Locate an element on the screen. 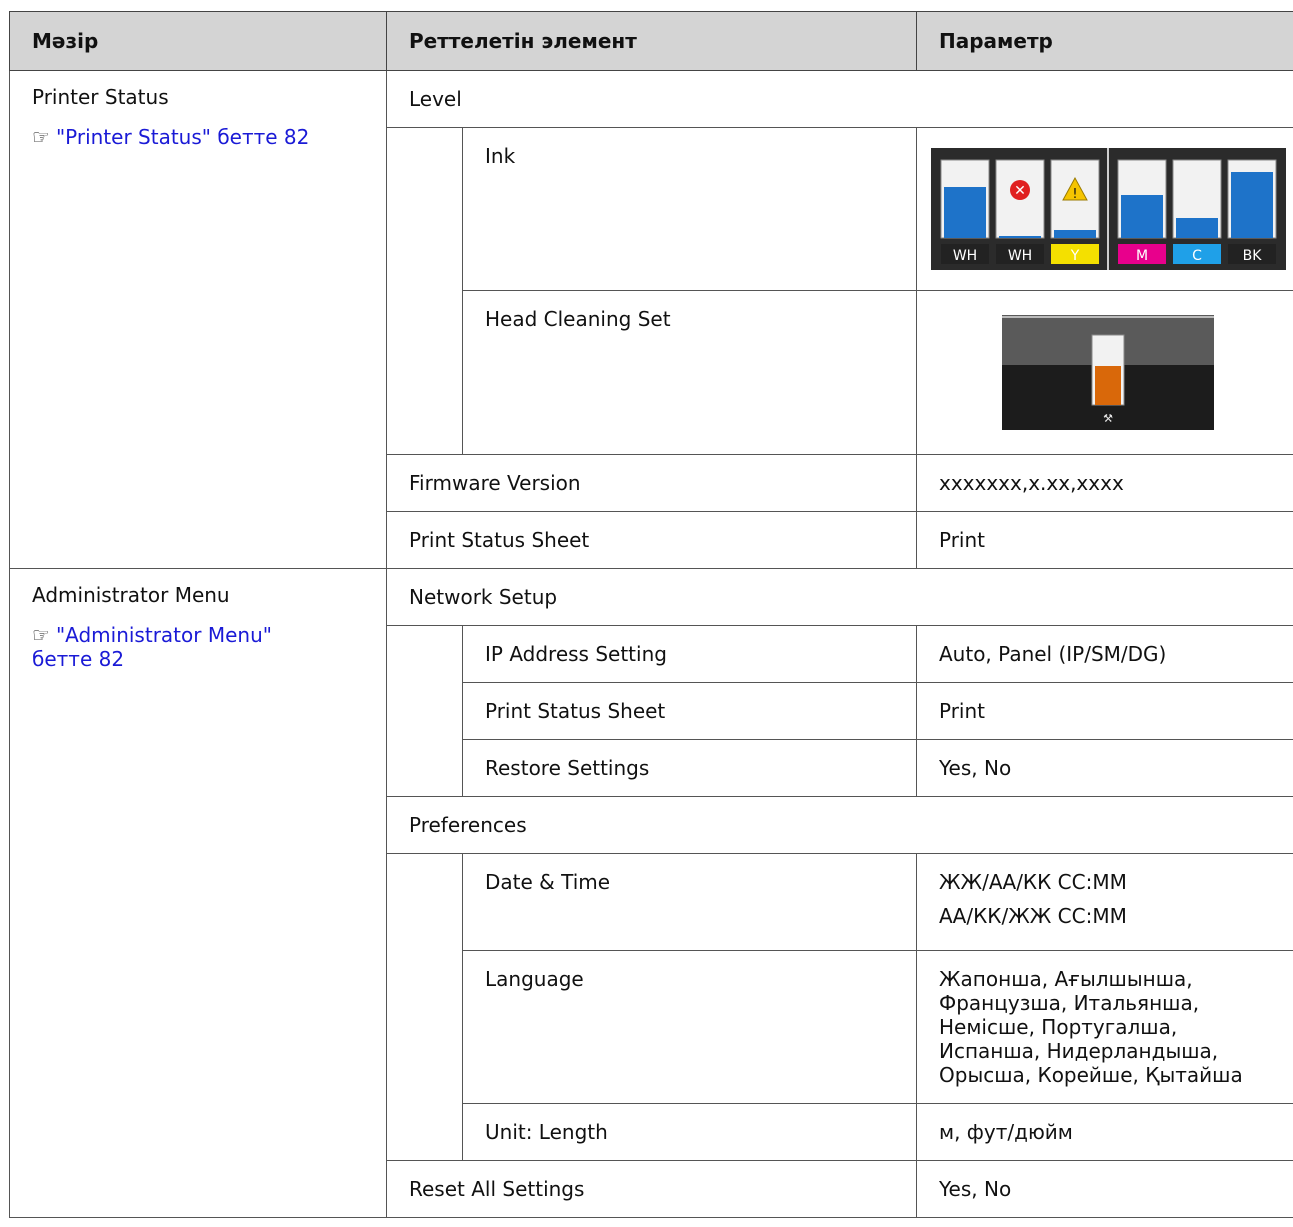 The image size is (1293, 1227). printer-status-page-link: ☞ "Printer Status" бетте 82 is located at coordinates (198, 137).